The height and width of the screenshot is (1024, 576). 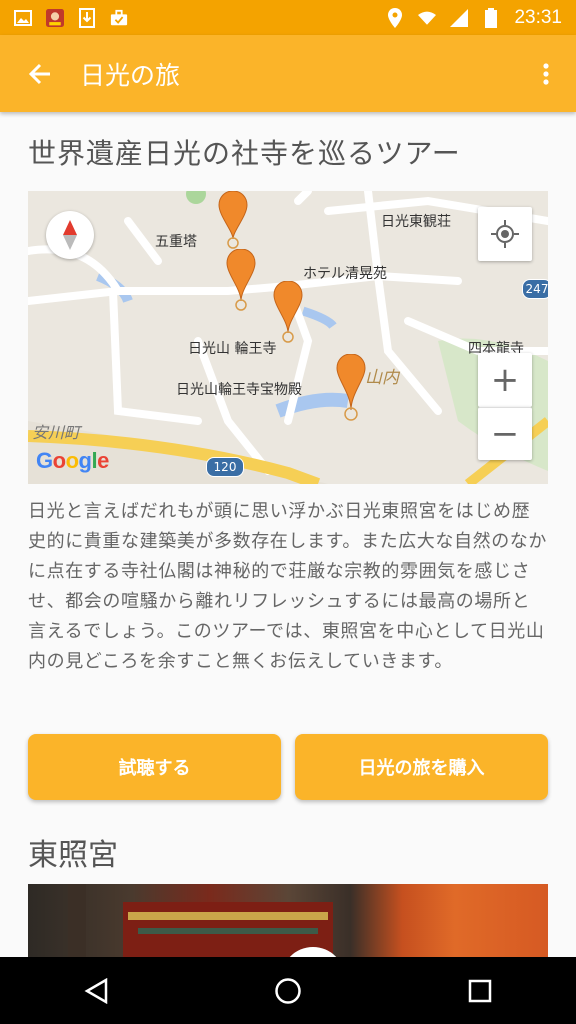 What do you see at coordinates (232, 349) in the screenshot?
I see `map-label-rinnoji: 日光山 輪王寺` at bounding box center [232, 349].